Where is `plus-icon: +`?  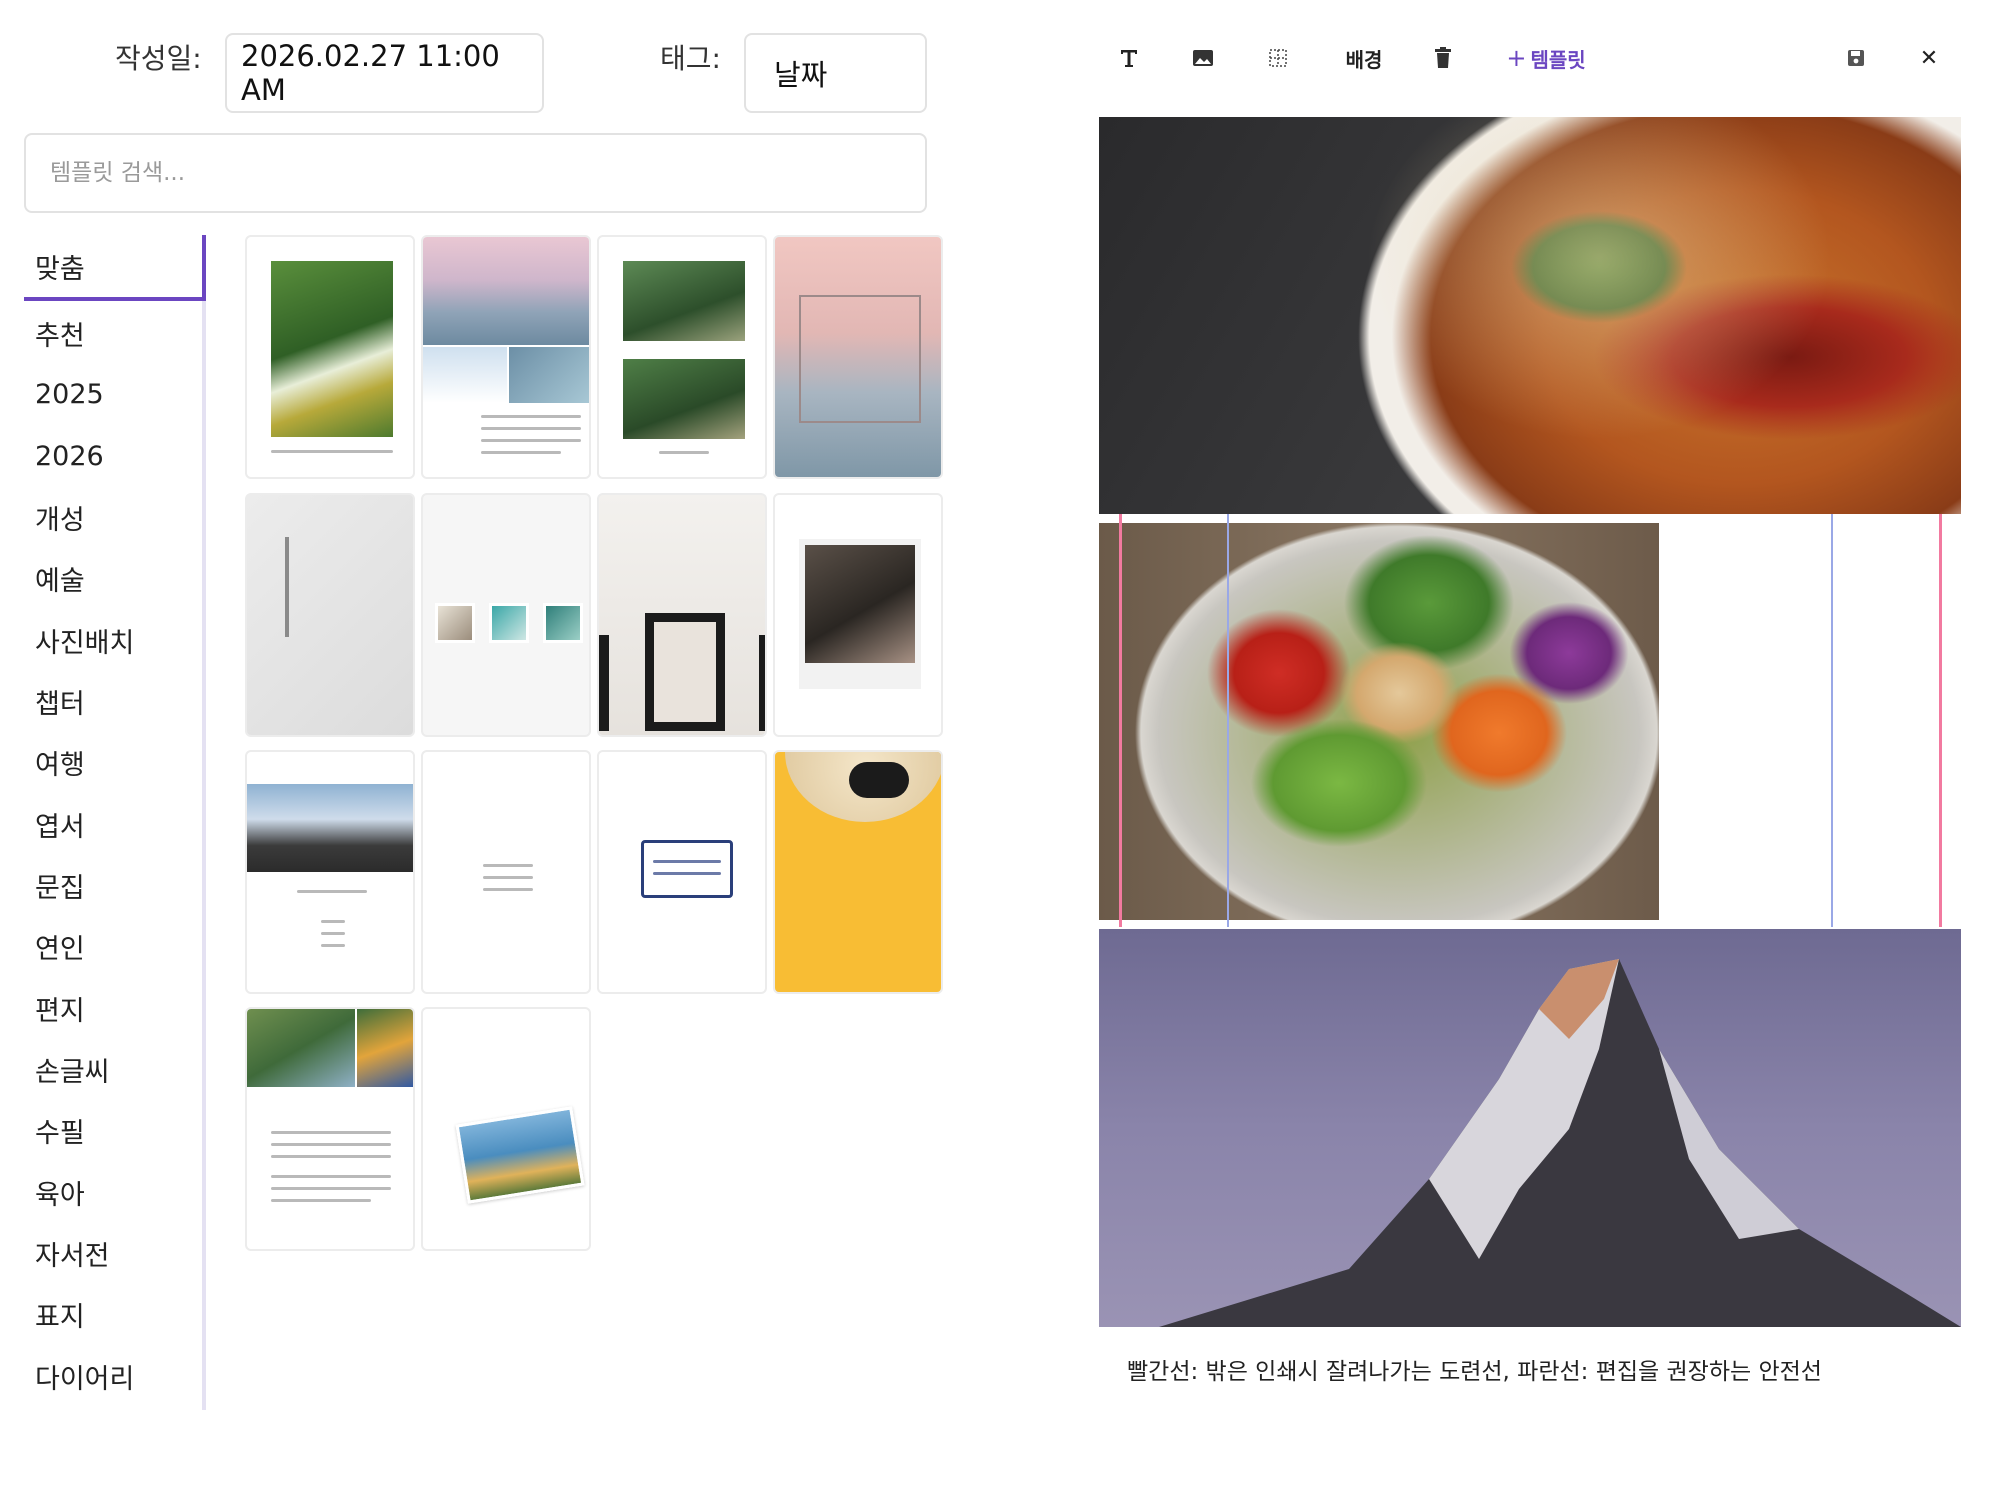 plus-icon: + is located at coordinates (1516, 58).